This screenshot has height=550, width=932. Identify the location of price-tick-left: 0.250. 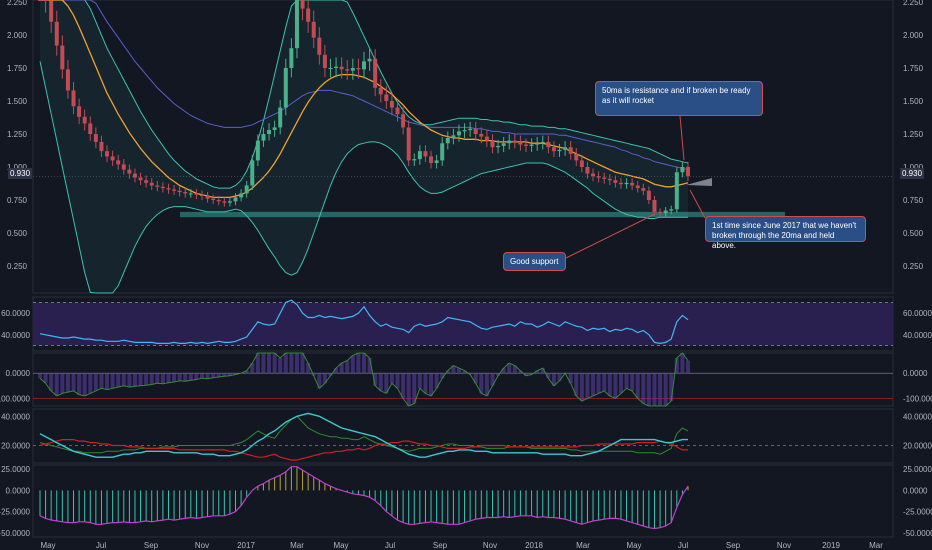
(17, 266).